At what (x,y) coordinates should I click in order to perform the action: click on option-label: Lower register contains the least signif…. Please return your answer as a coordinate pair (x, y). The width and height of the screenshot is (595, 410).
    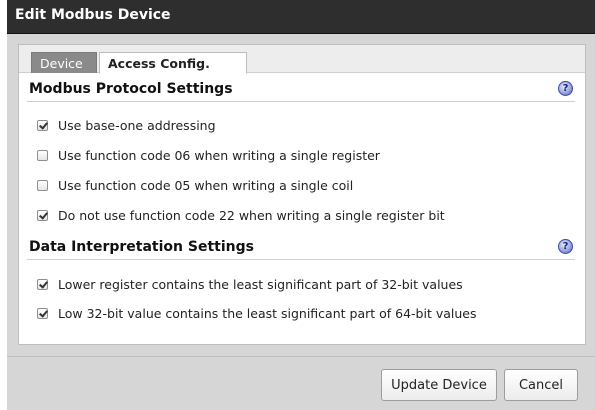
    Looking at the image, I should click on (260, 284).